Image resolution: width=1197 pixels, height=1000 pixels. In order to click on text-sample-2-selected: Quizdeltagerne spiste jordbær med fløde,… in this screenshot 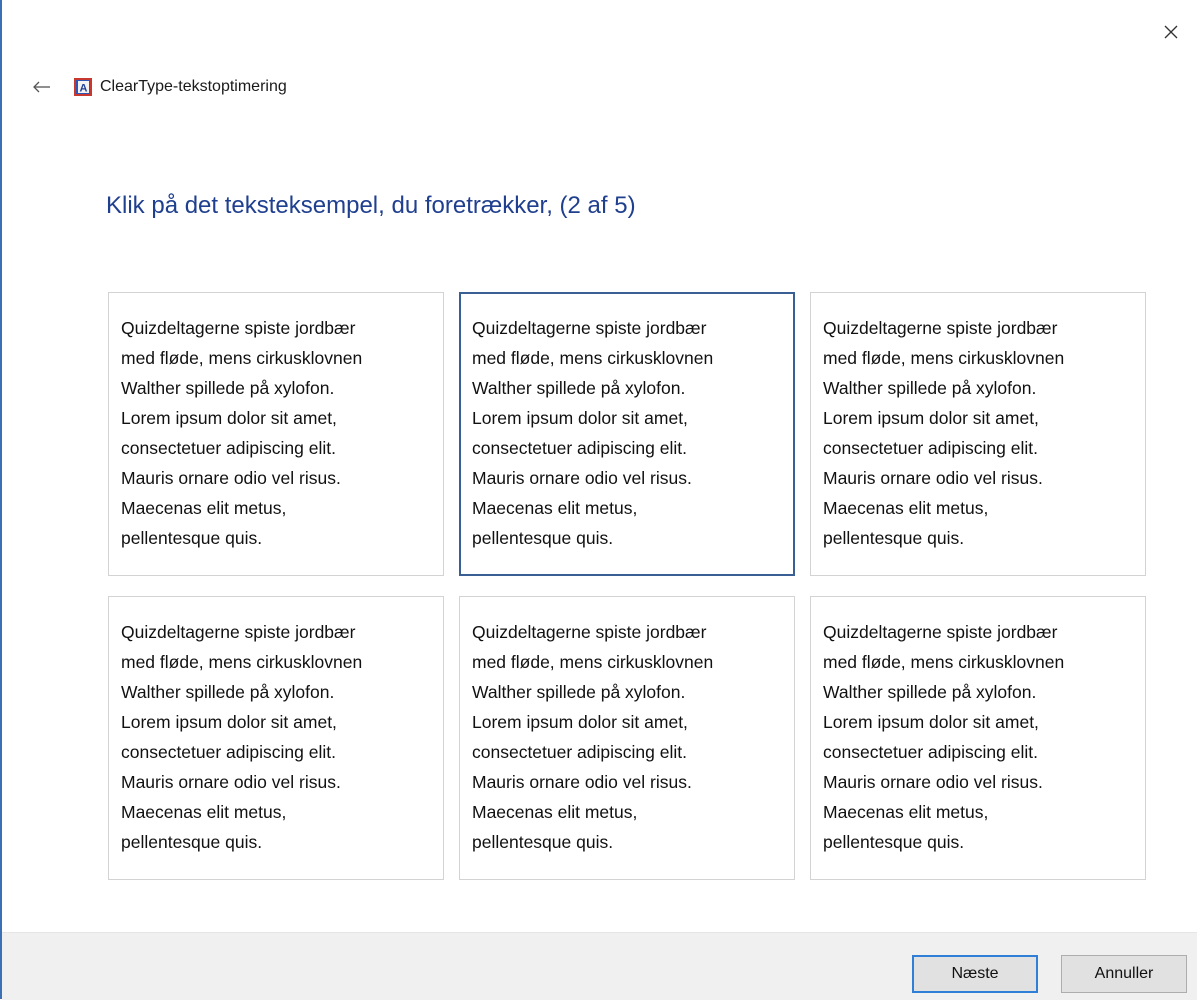, I will do `click(627, 434)`.